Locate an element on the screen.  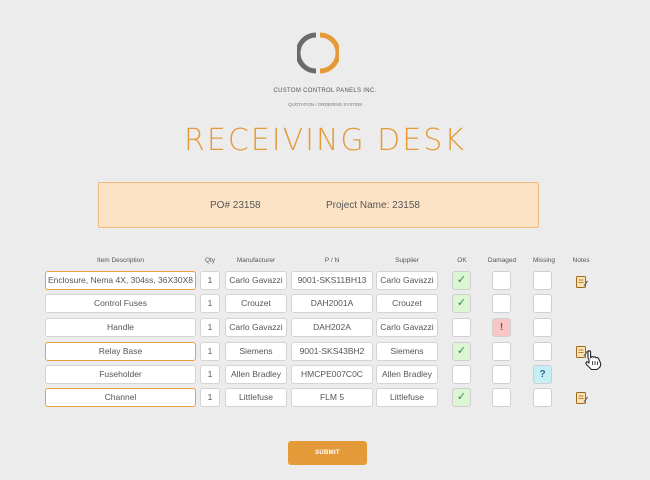
supplier-field: Littlefuse is located at coordinates (407, 397).